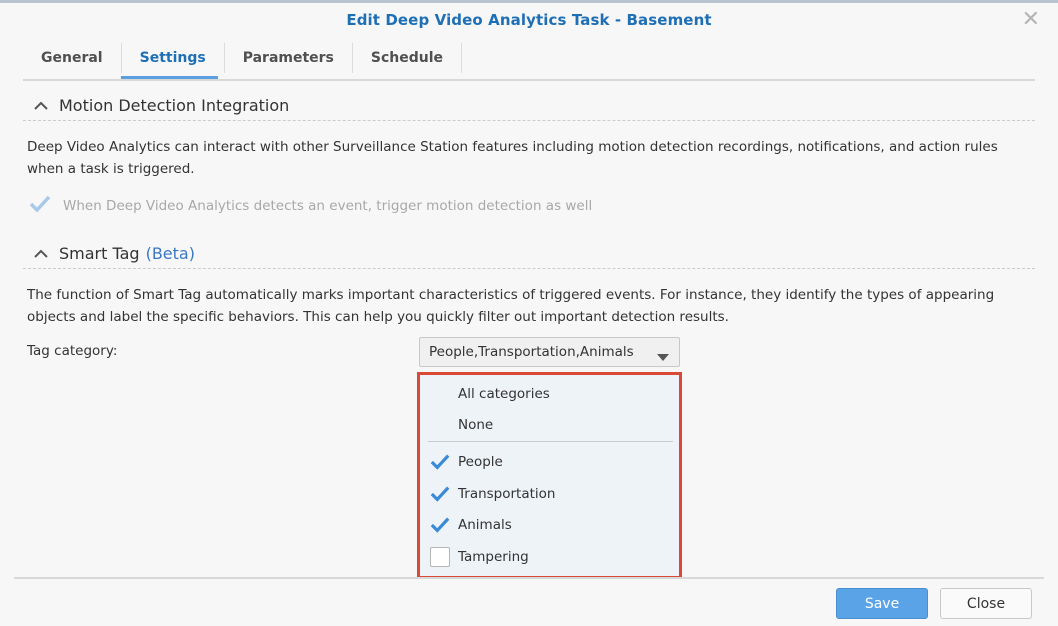  Describe the element at coordinates (552, 494) in the screenshot. I see `option-transportation: Transportation` at that location.